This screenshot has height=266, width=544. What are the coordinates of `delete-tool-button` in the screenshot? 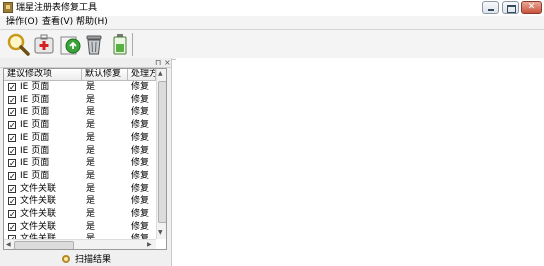 It's located at (94, 44).